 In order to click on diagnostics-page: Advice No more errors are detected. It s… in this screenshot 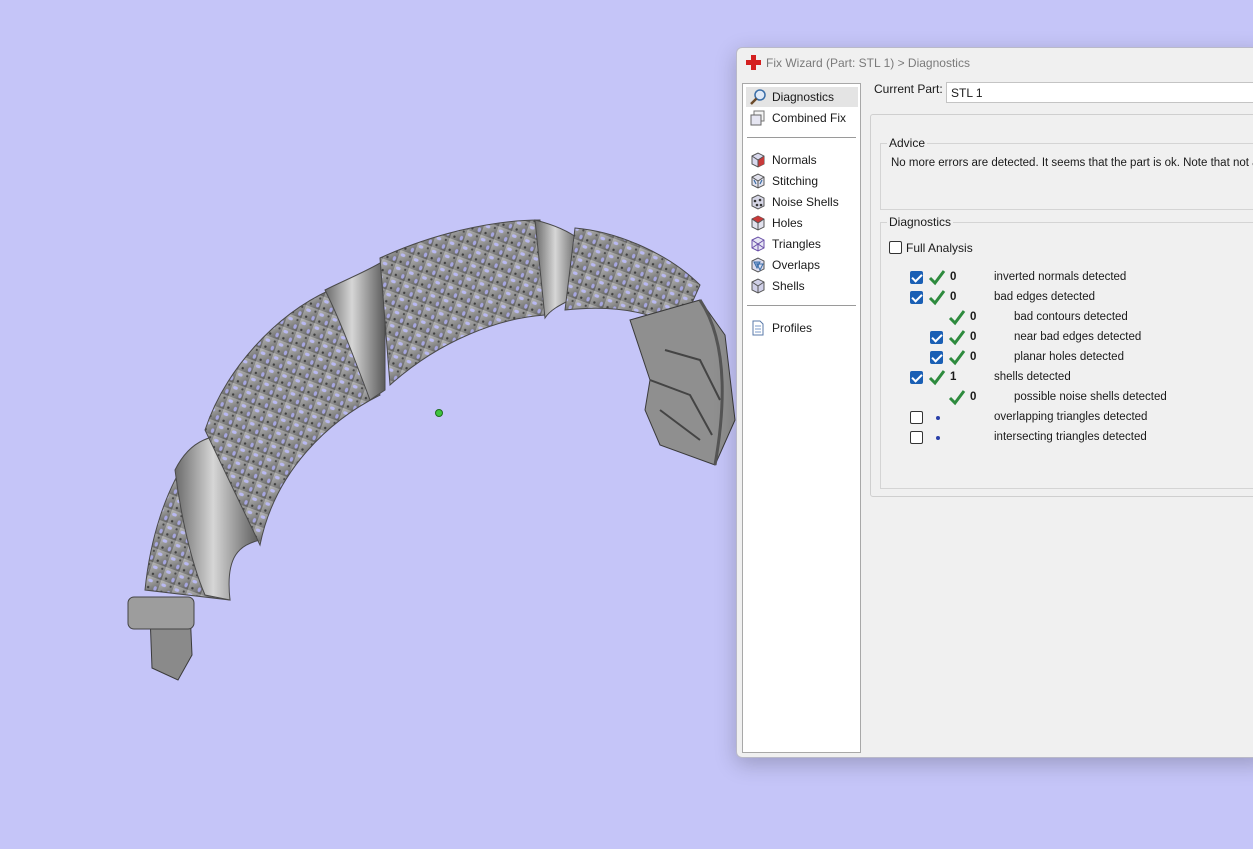, I will do `click(1061, 305)`.